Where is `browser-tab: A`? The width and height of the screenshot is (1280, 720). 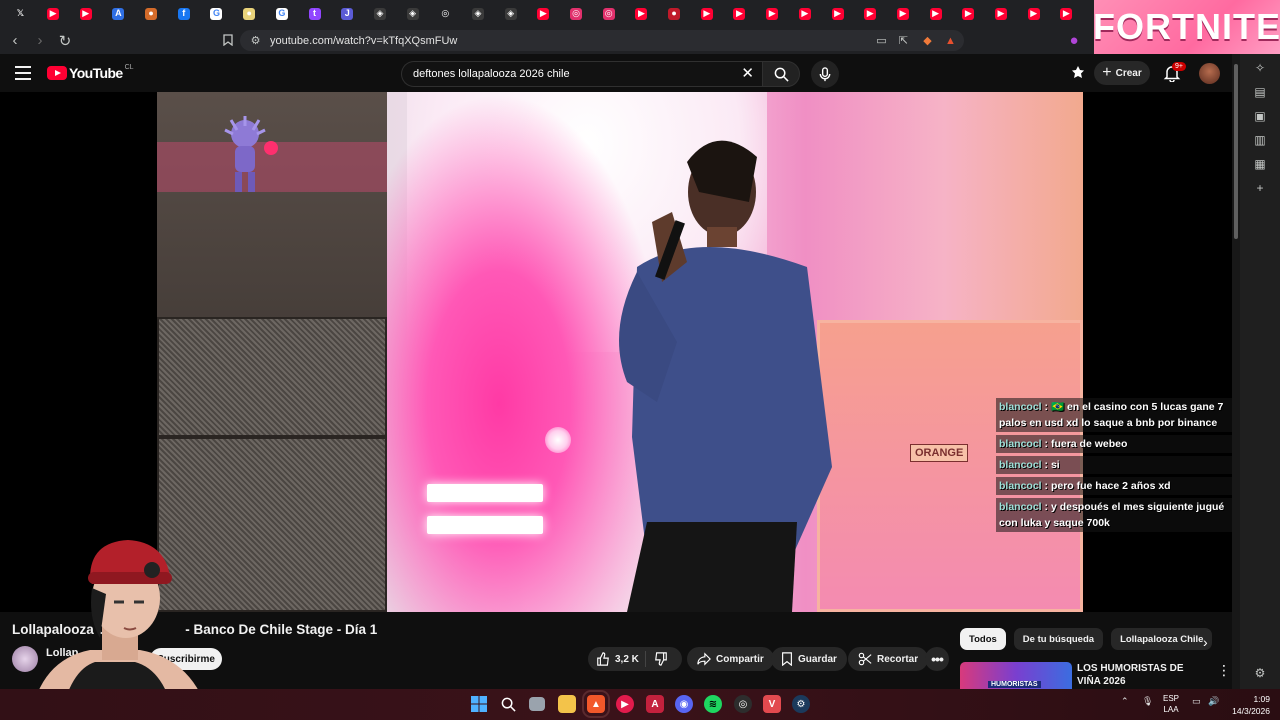
browser-tab: A is located at coordinates (118, 13).